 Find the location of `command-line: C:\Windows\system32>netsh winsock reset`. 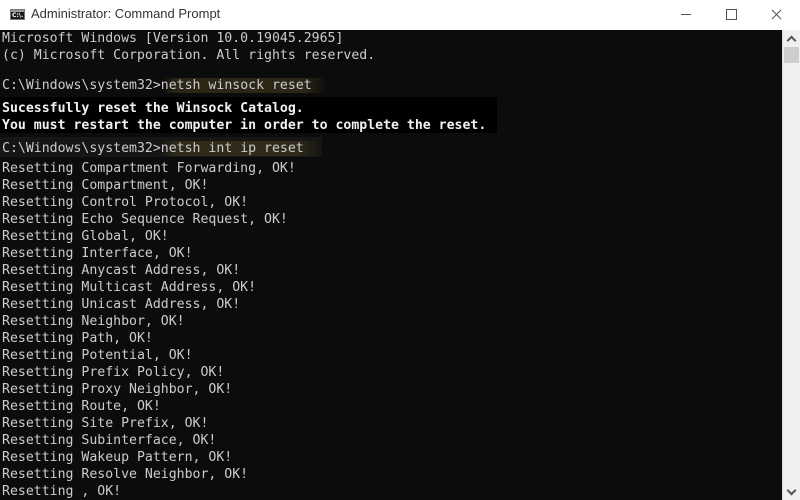

command-line: C:\Windows\system32>netsh winsock reset is located at coordinates (165, 85).